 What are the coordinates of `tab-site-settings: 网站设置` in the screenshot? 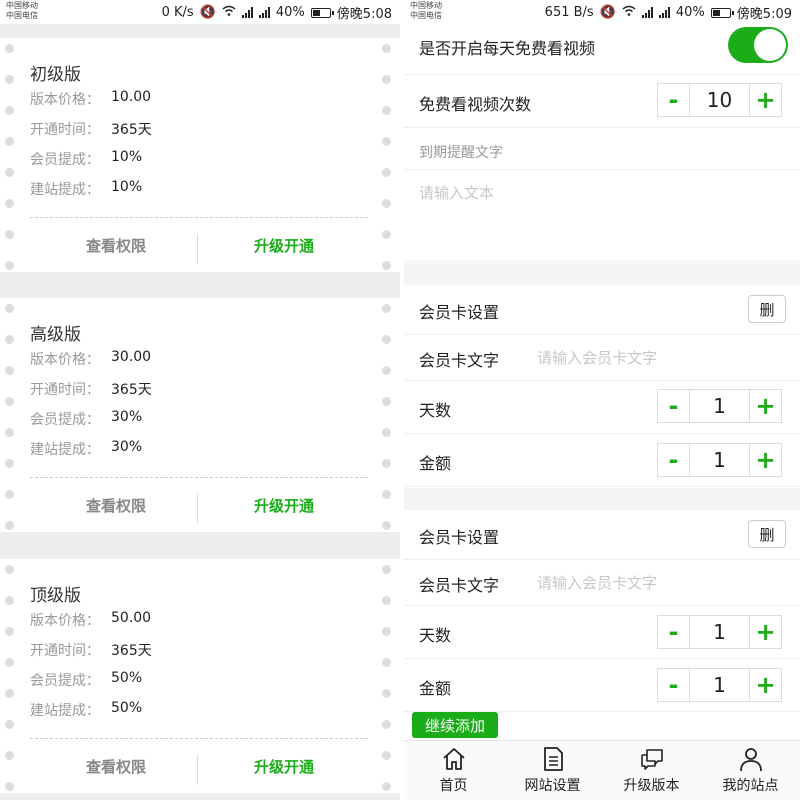 It's located at (552, 770).